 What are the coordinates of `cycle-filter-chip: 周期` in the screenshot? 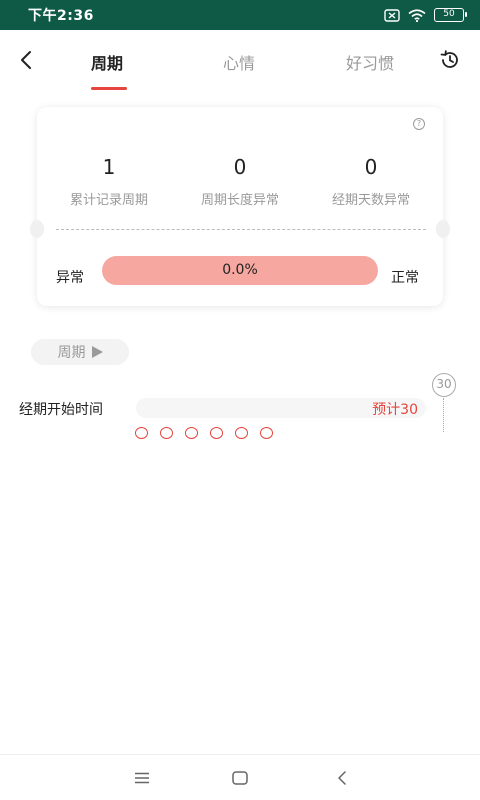 It's located at (80, 352).